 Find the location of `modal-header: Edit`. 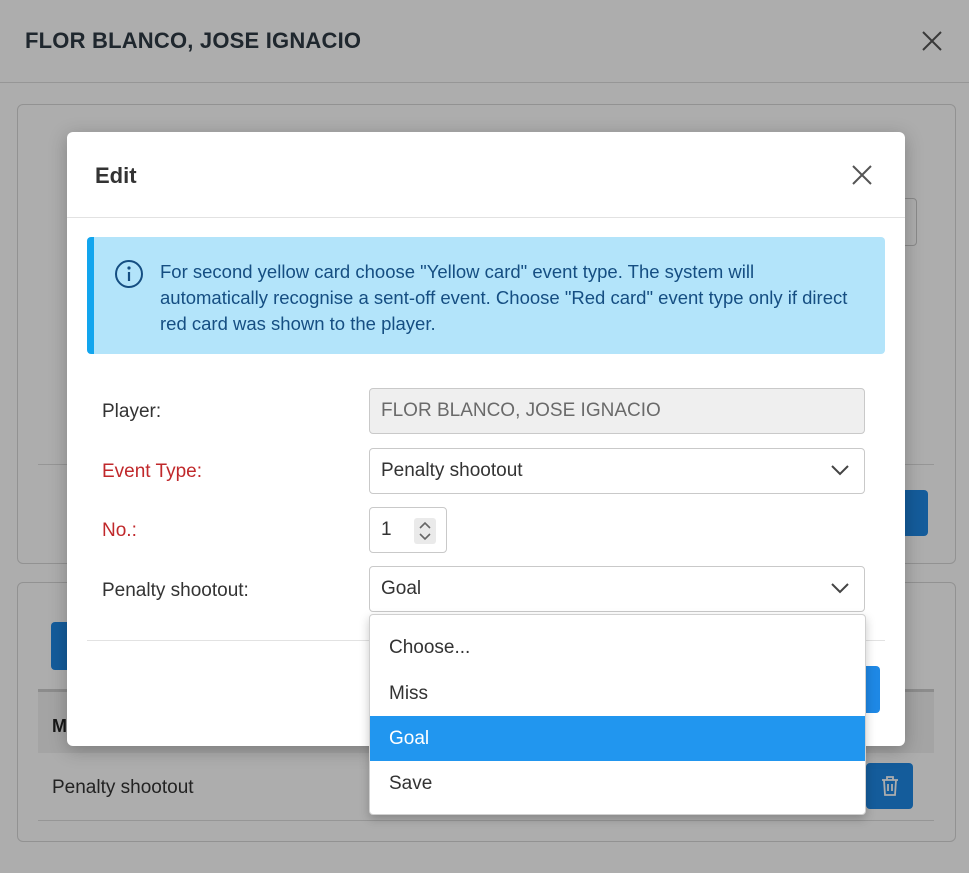

modal-header: Edit is located at coordinates (486, 175).